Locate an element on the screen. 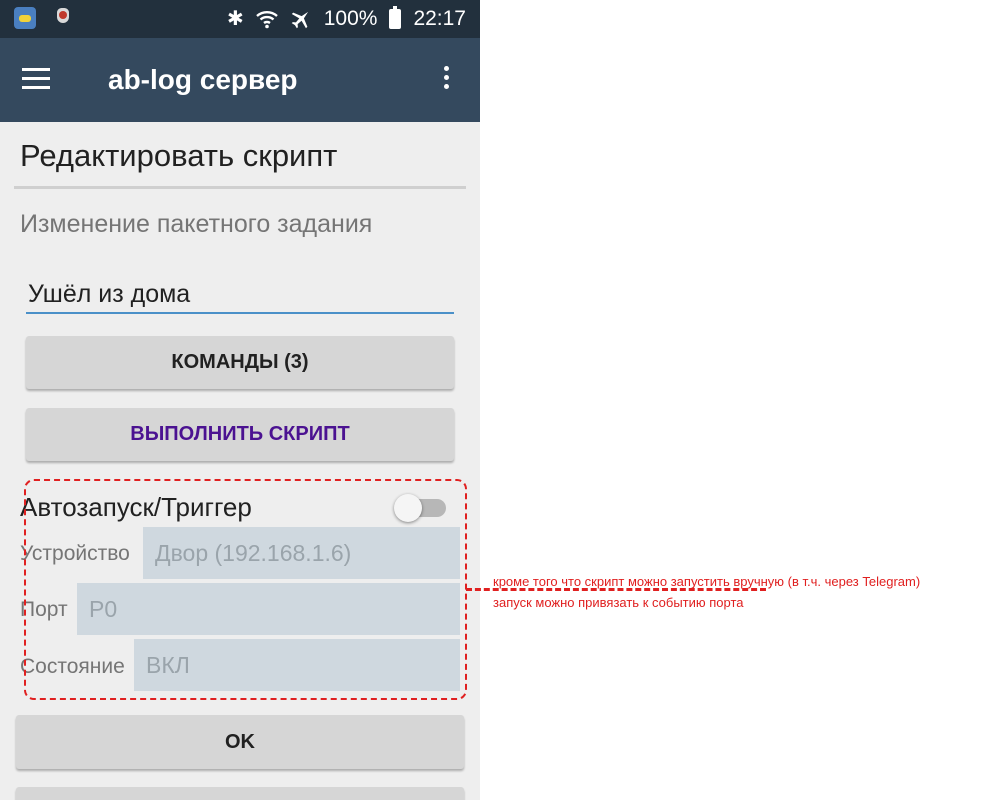 The height and width of the screenshot is (800, 991). page-subtitle: Изменение пакетного задания is located at coordinates (196, 224).